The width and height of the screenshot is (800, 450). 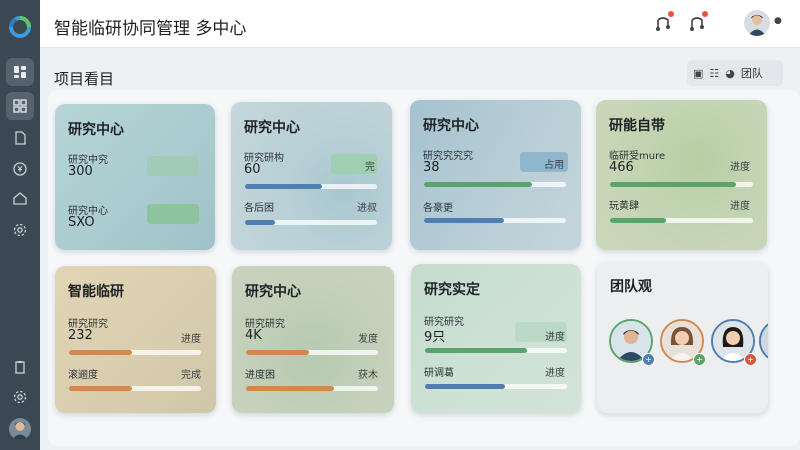 I want to click on metric-tag: 获木, so click(x=368, y=375).